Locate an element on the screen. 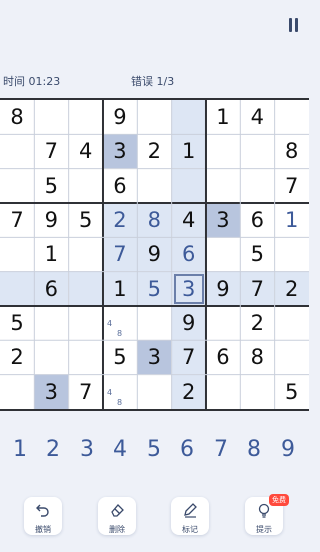 Image resolution: width=320 pixels, height=552 pixels. number-pad-digit: 4 is located at coordinates (120, 449).